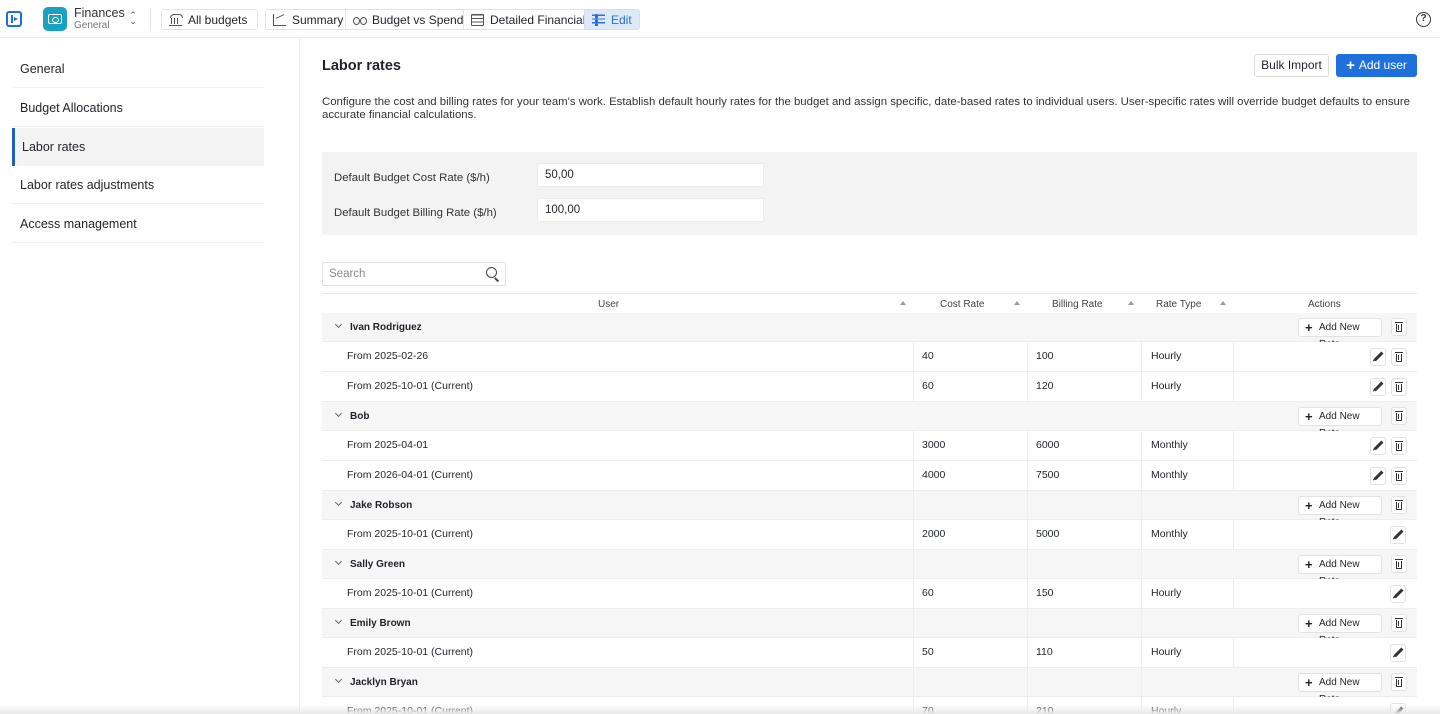 The image size is (1440, 714). What do you see at coordinates (528, 19) in the screenshot?
I see `tab-detailed-financial: Detailed Financial` at bounding box center [528, 19].